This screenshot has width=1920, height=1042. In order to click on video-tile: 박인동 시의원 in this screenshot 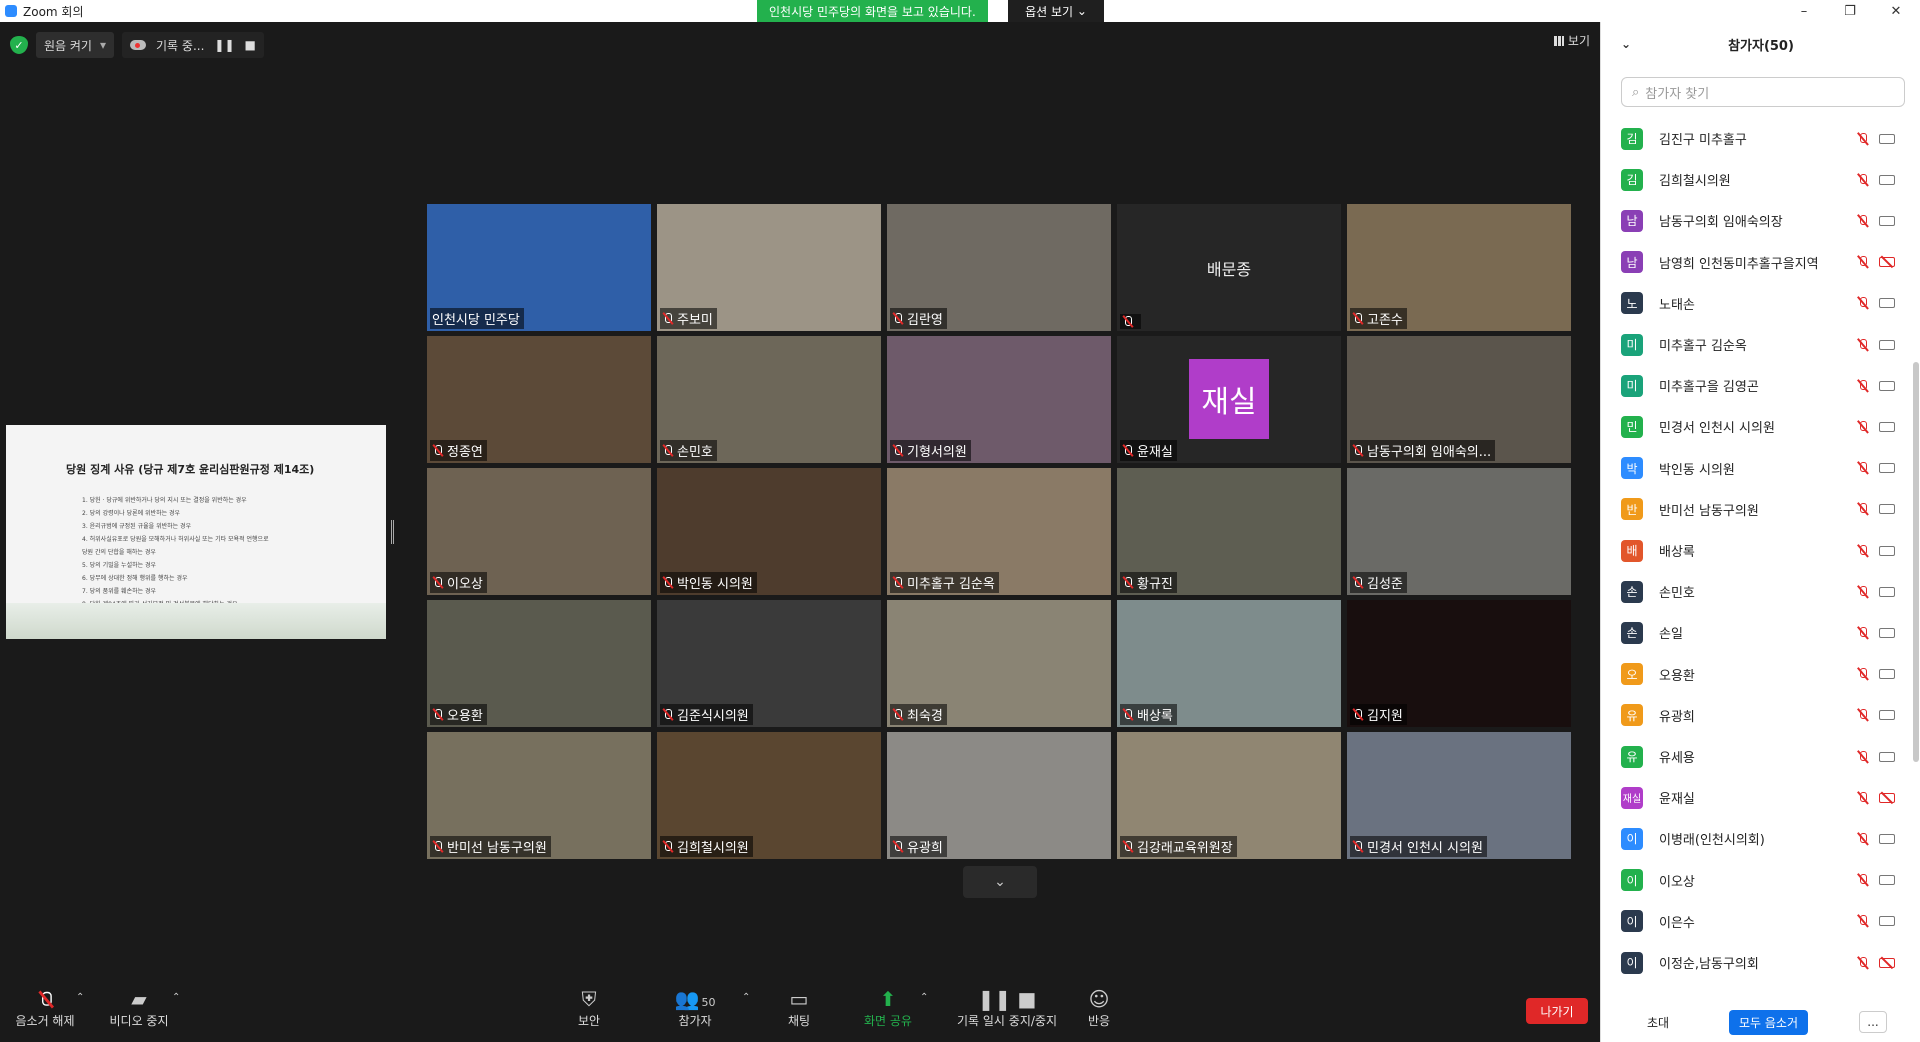, I will do `click(769, 531)`.